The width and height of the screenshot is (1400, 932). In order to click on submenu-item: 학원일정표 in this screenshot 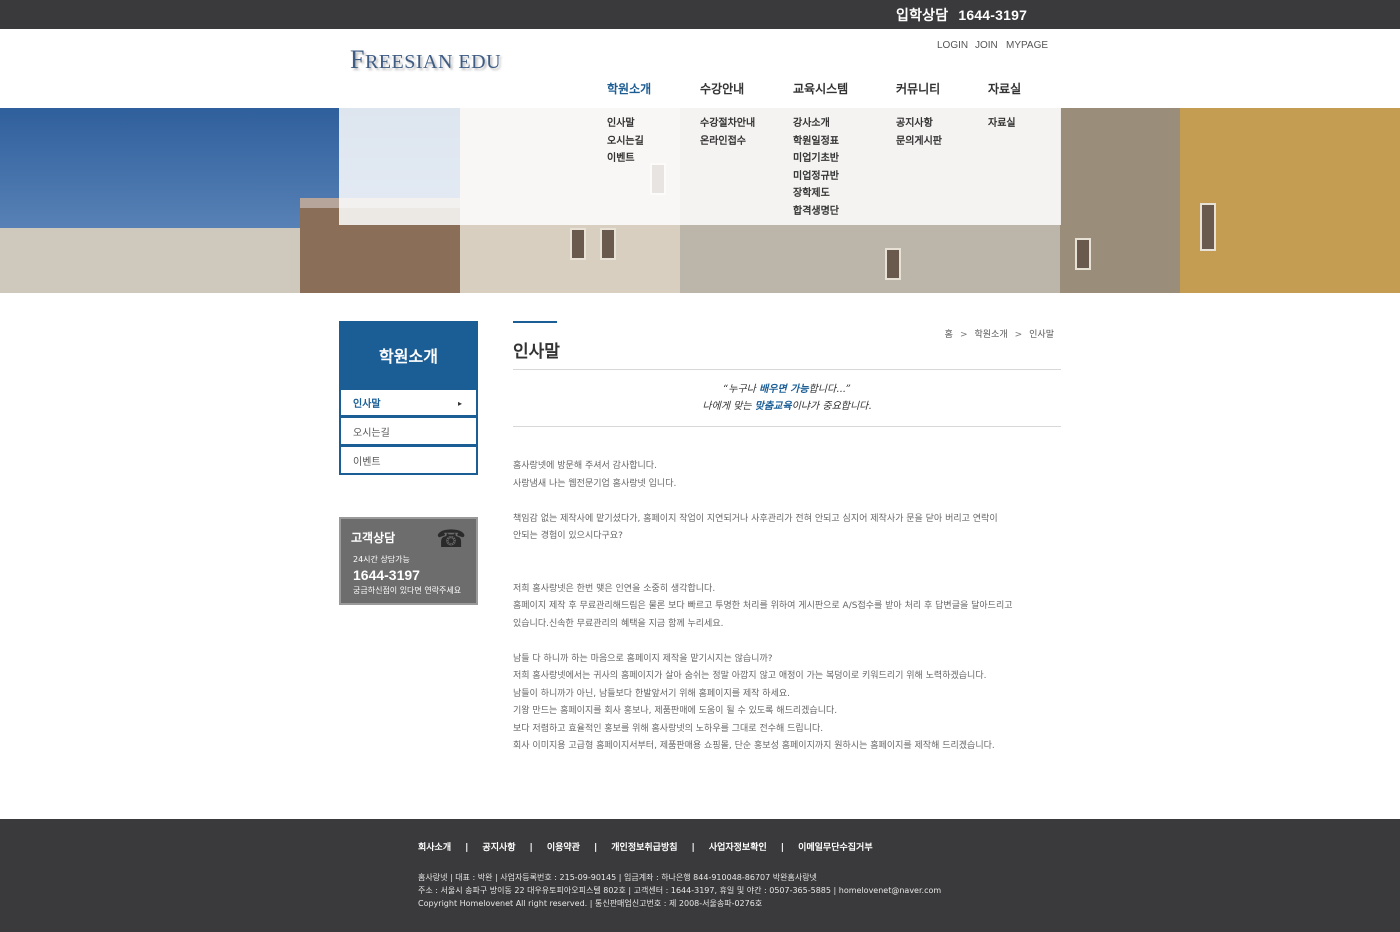, I will do `click(816, 142)`.